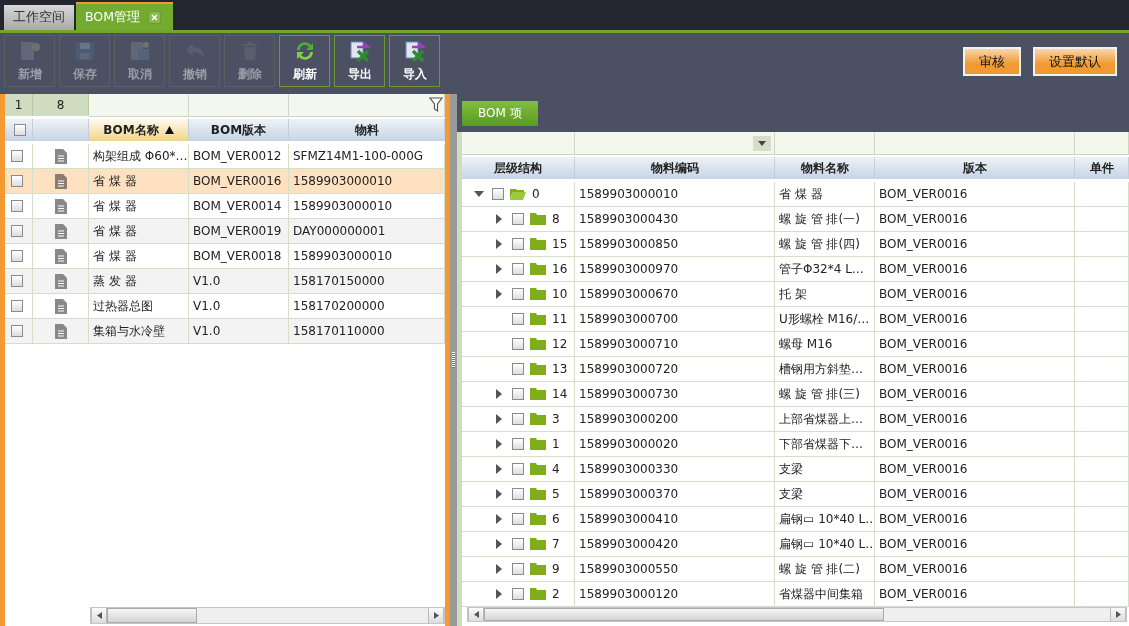 The image size is (1129, 626). What do you see at coordinates (825, 594) in the screenshot?
I see `table-cell: 省煤器中间集箱` at bounding box center [825, 594].